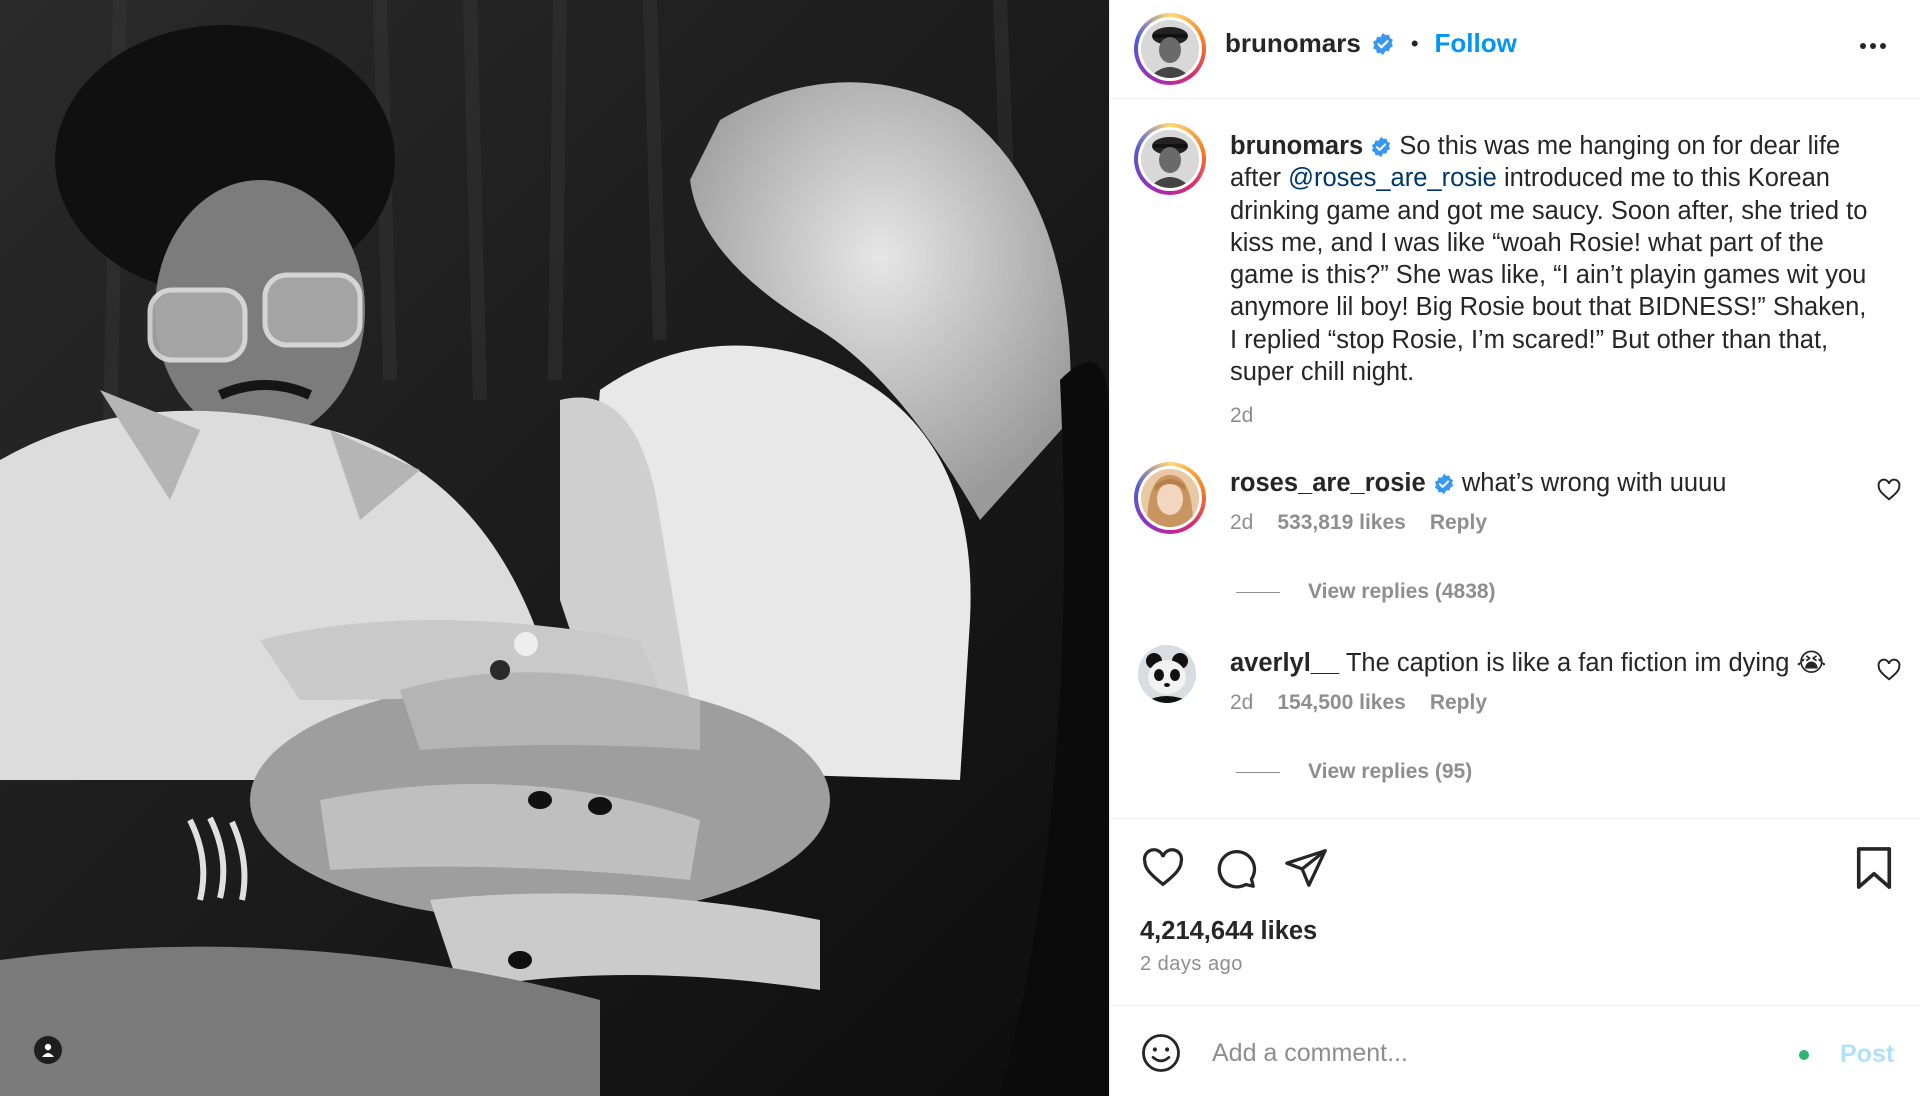 This screenshot has height=1096, width=1920. Describe the element at coordinates (1341, 703) in the screenshot. I see `comment-likes: 154,500 likes` at that location.